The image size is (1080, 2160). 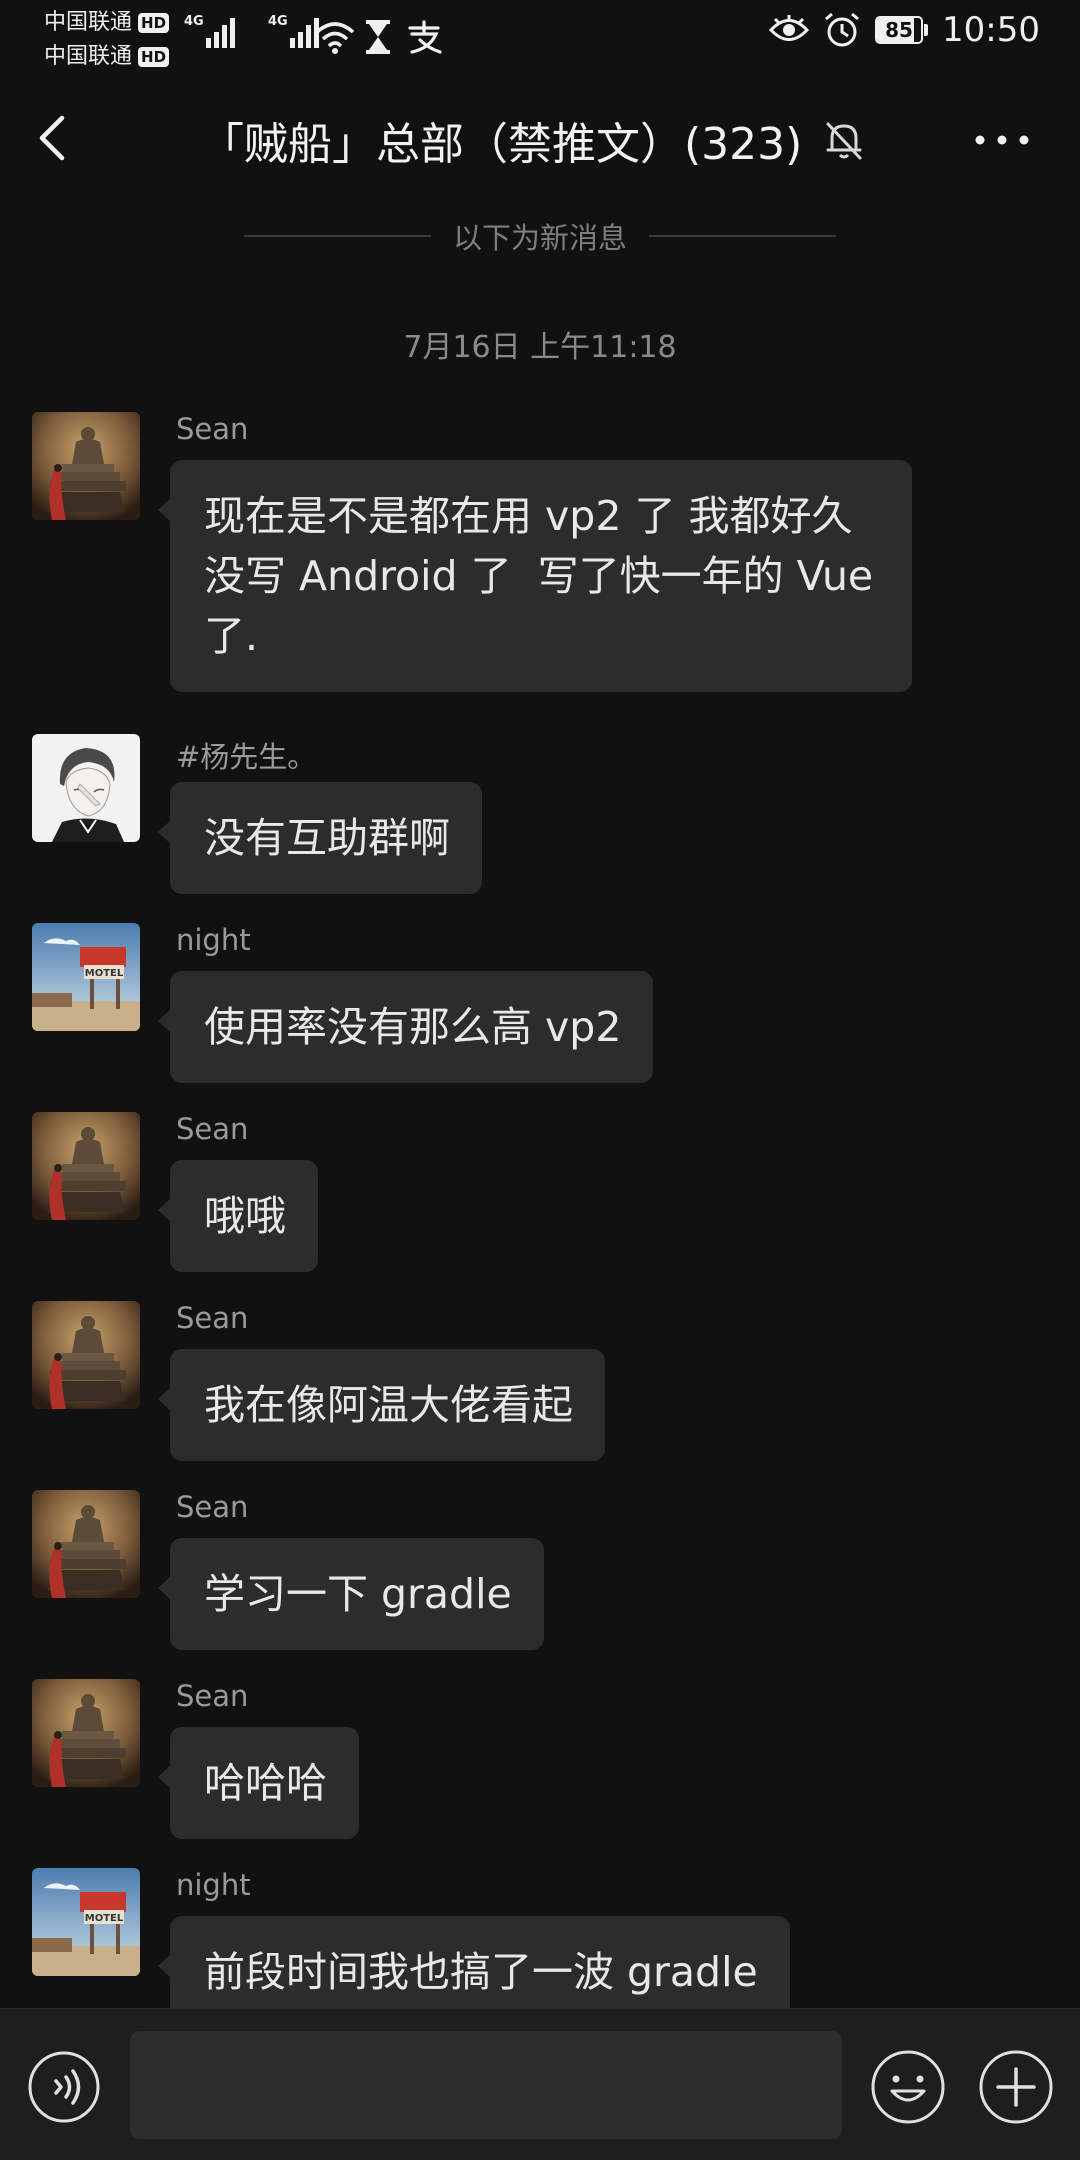 I want to click on message-bubble: 使用率没有那么高 vp2, so click(x=405, y=1027).